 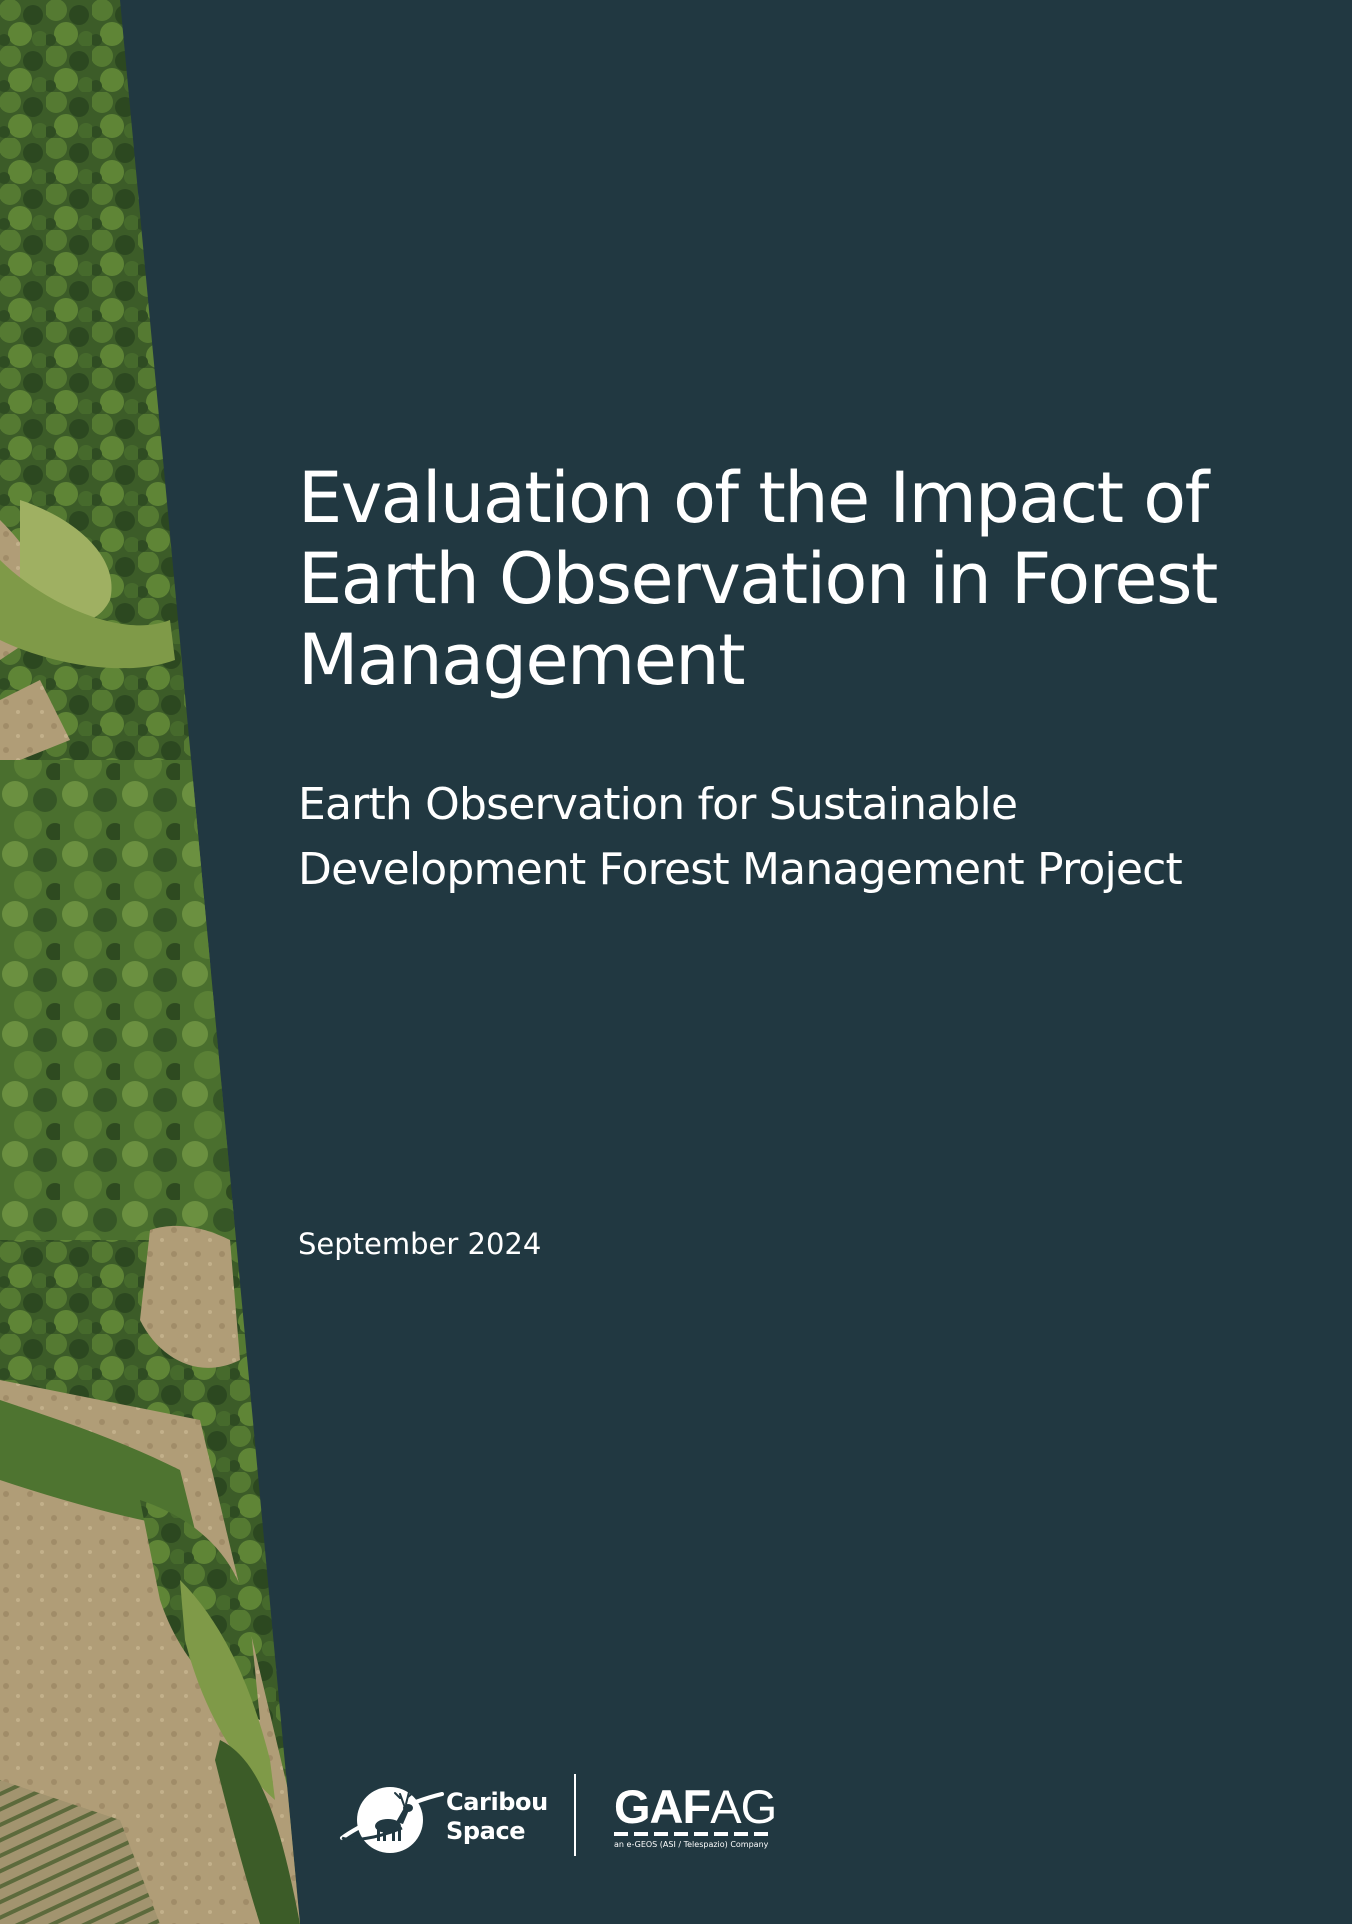 I want to click on gafag-wordmark-regular: AG, so click(x=743, y=1806).